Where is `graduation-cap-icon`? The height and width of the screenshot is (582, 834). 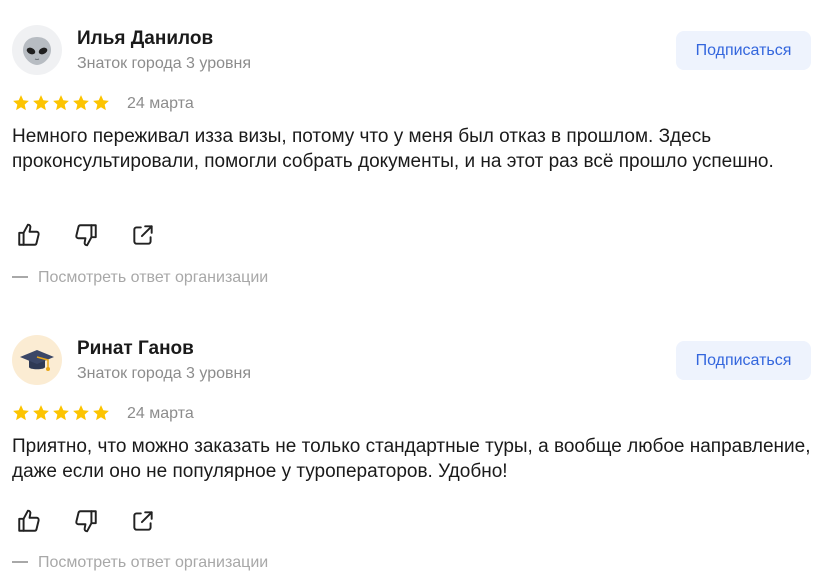
graduation-cap-icon is located at coordinates (37, 360).